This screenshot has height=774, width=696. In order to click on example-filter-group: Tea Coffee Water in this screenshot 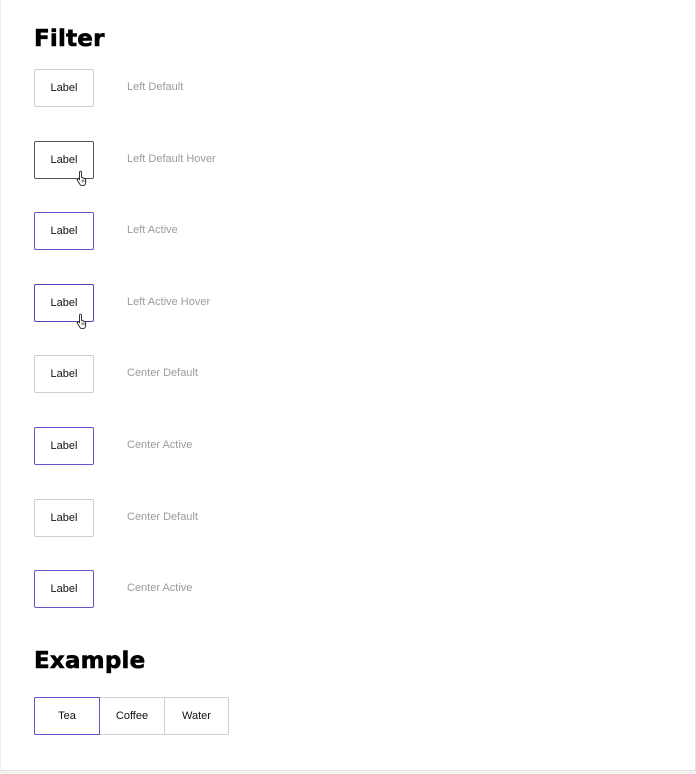, I will do `click(131, 716)`.